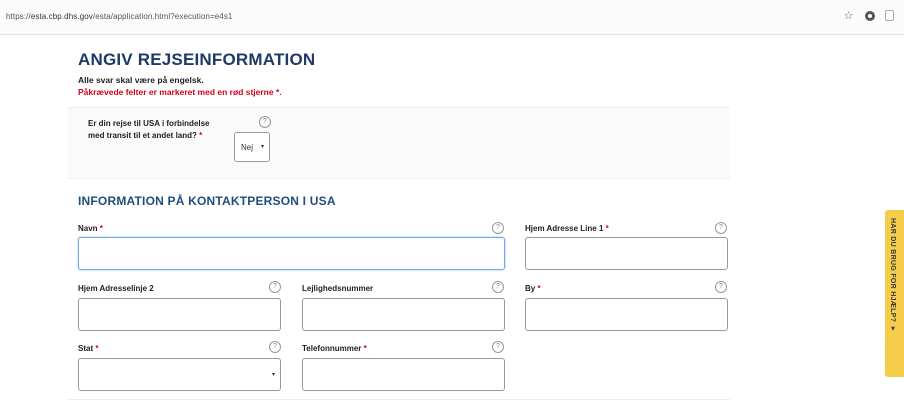  What do you see at coordinates (291, 253) in the screenshot?
I see `name-input` at bounding box center [291, 253].